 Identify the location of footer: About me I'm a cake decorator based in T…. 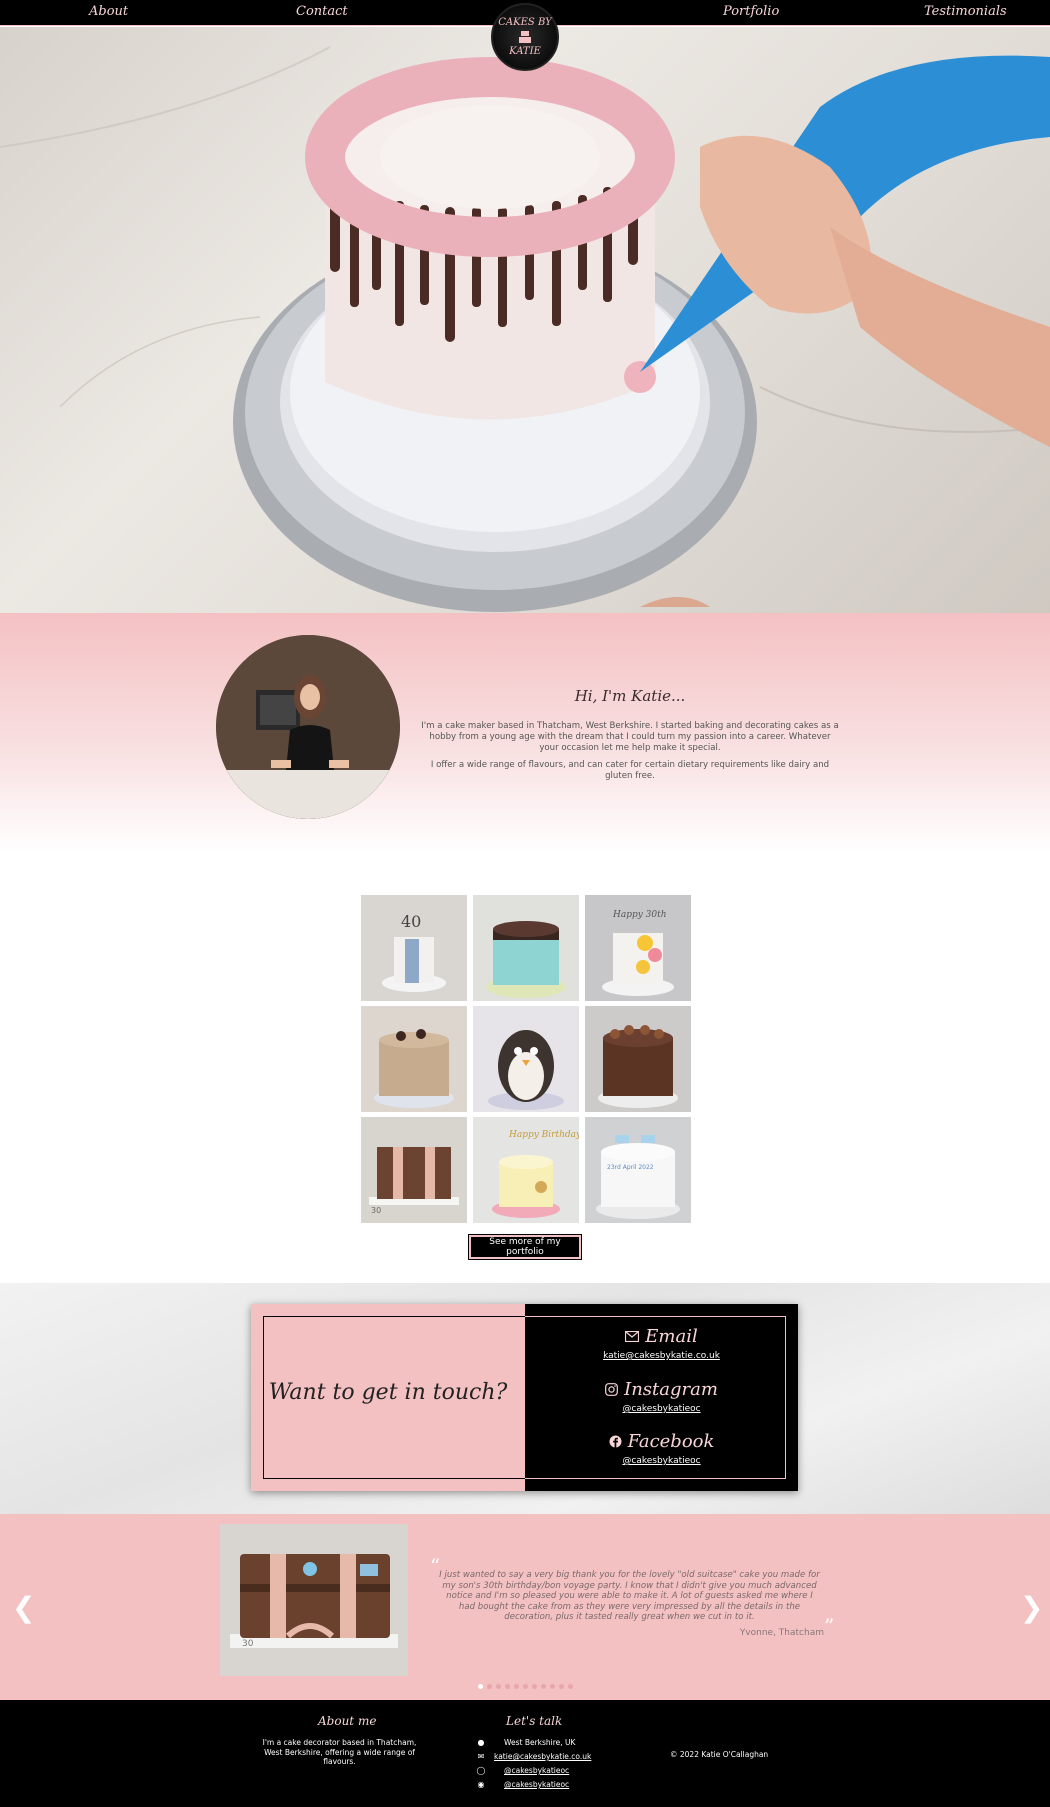
(525, 1753).